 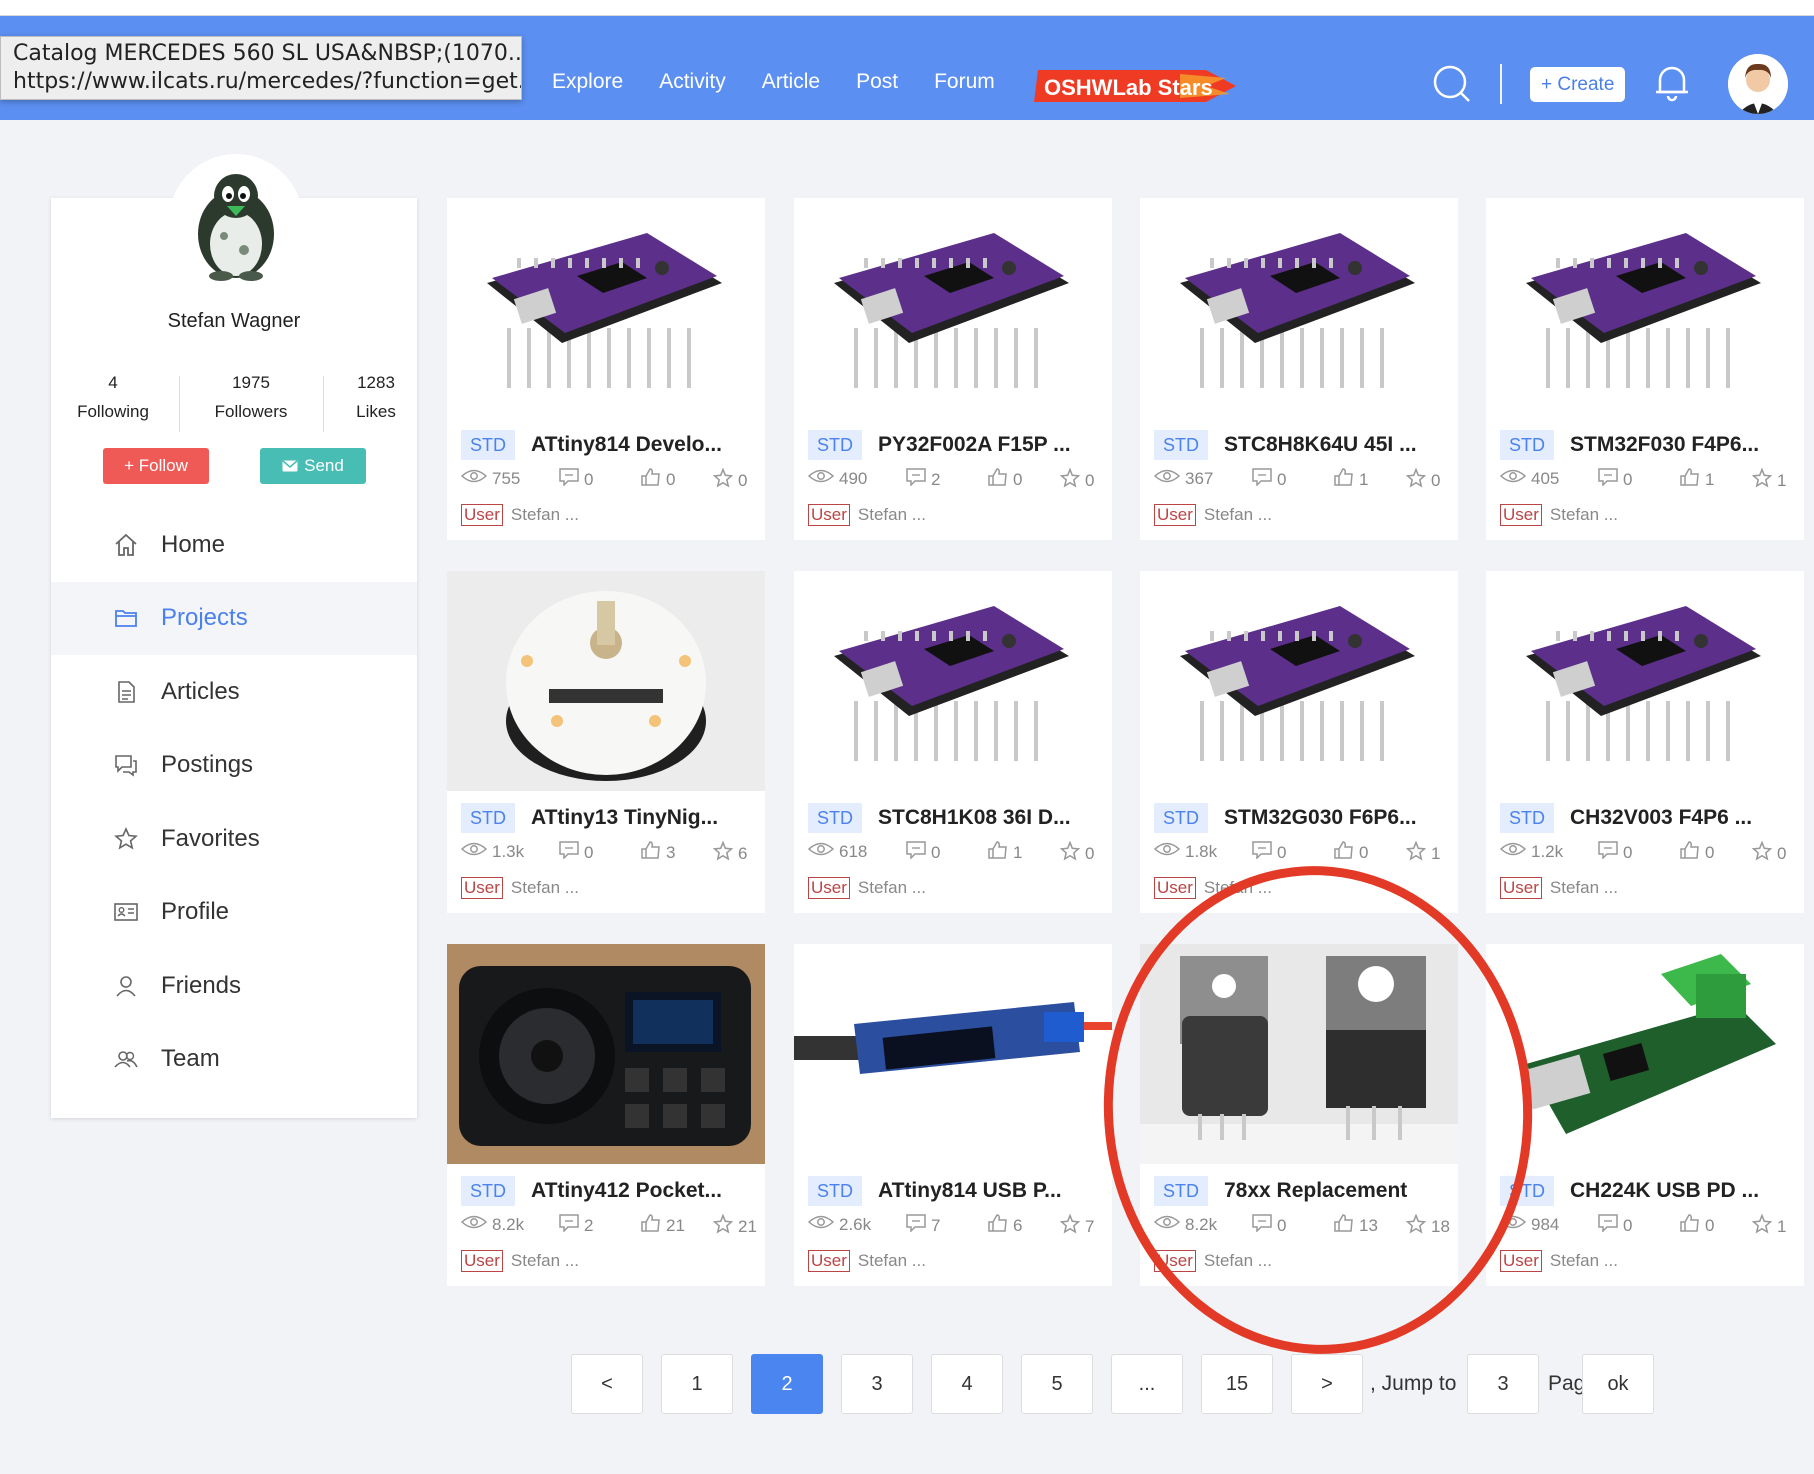 I want to click on next-page-button: >, so click(x=1327, y=1384).